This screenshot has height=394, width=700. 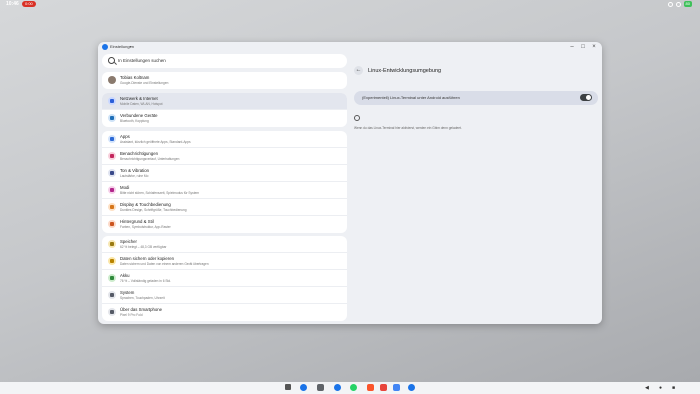 What do you see at coordinates (224, 61) in the screenshot?
I see `search-bar: In Einstellungen suchen` at bounding box center [224, 61].